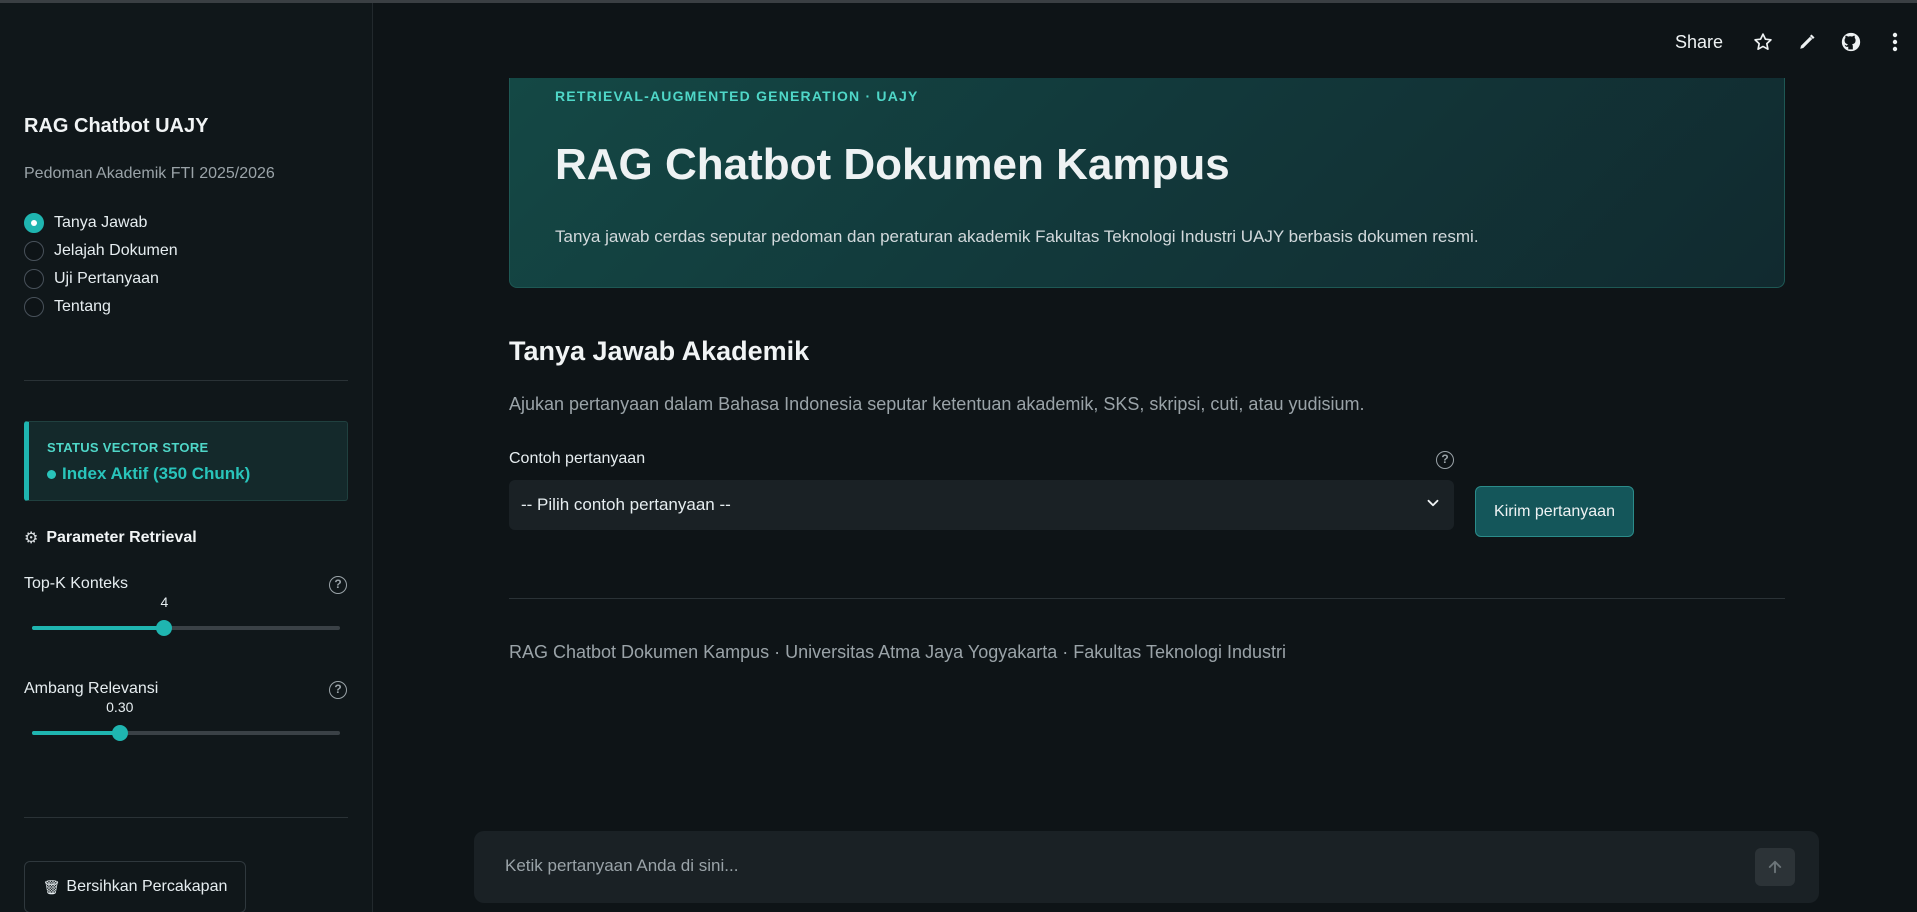 Image resolution: width=1917 pixels, height=912 pixels. I want to click on clear-button-label: Bersihkan Percakapan, so click(147, 886).